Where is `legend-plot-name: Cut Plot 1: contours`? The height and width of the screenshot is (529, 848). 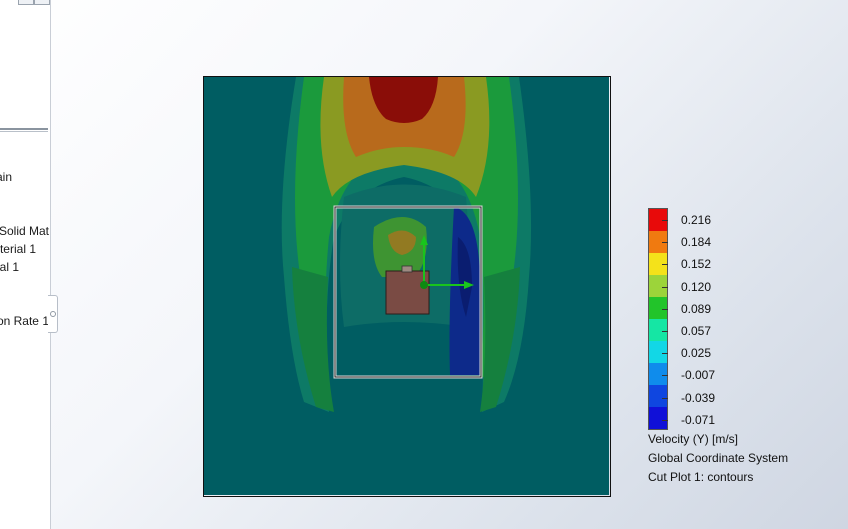
legend-plot-name: Cut Plot 1: contours is located at coordinates (701, 477).